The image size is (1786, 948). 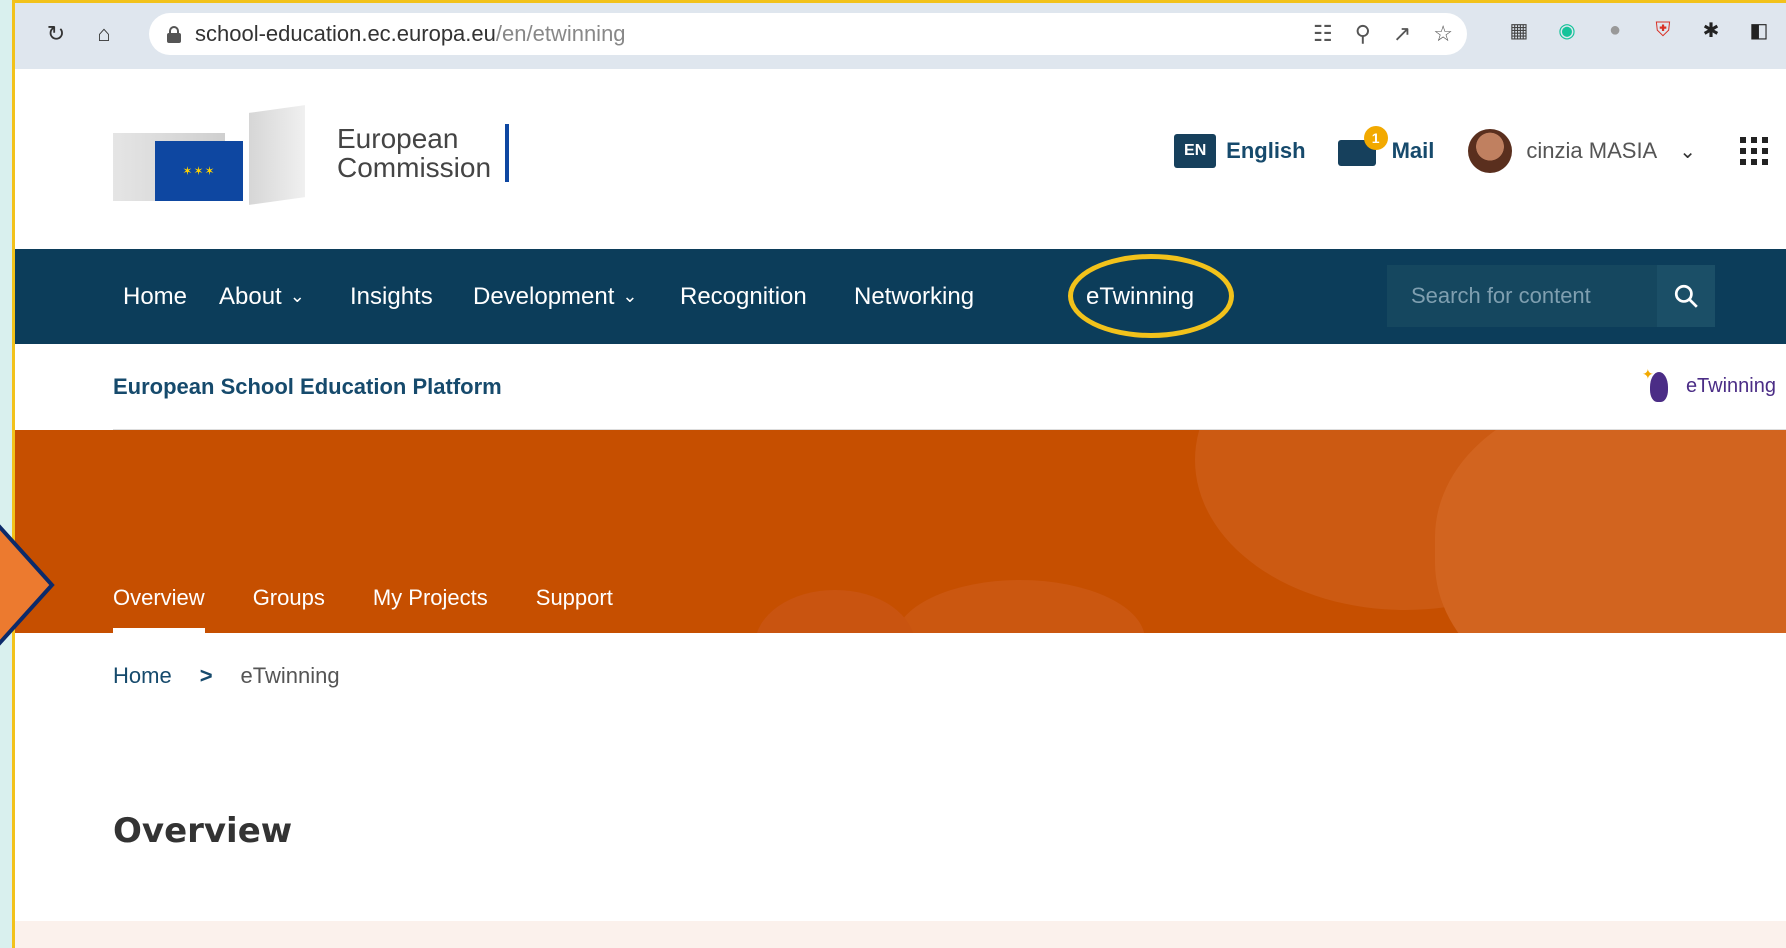 What do you see at coordinates (1362, 146) in the screenshot?
I see `mail-icon: 1` at bounding box center [1362, 146].